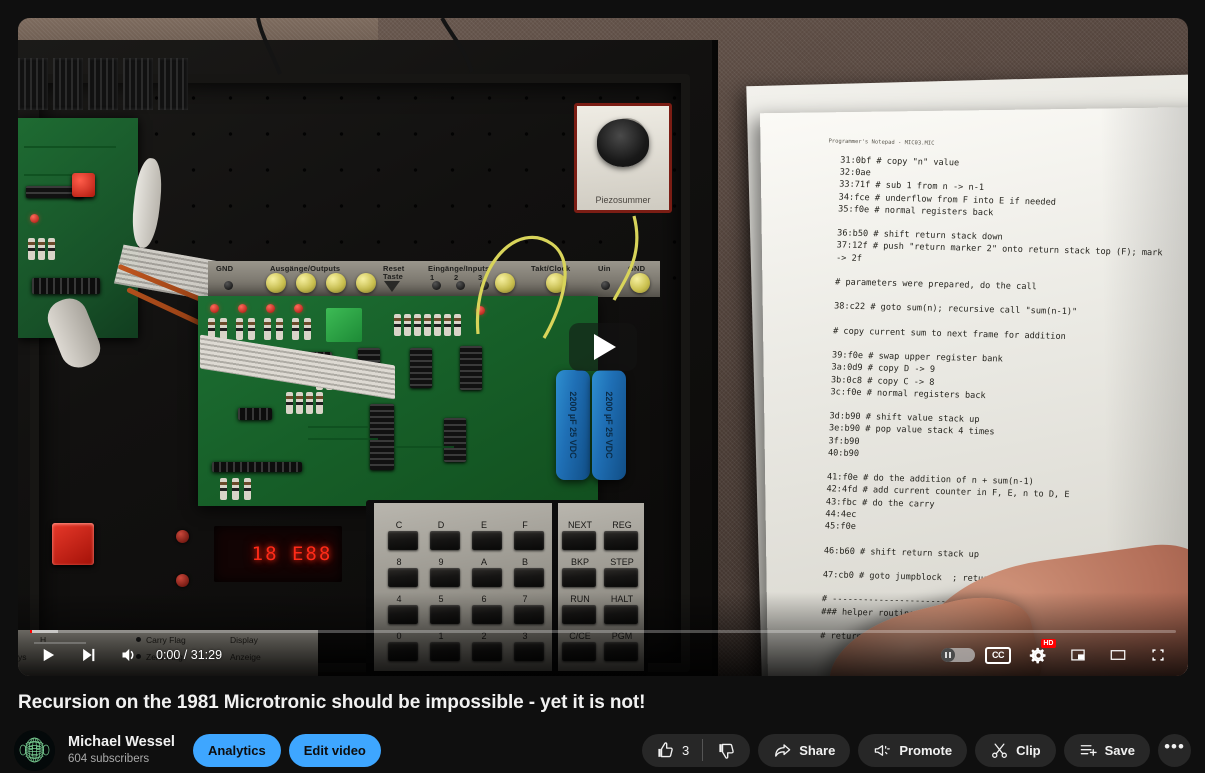 The image size is (1205, 773). Describe the element at coordinates (225, 268) in the screenshot. I see `label-gnd-left: GND` at that location.